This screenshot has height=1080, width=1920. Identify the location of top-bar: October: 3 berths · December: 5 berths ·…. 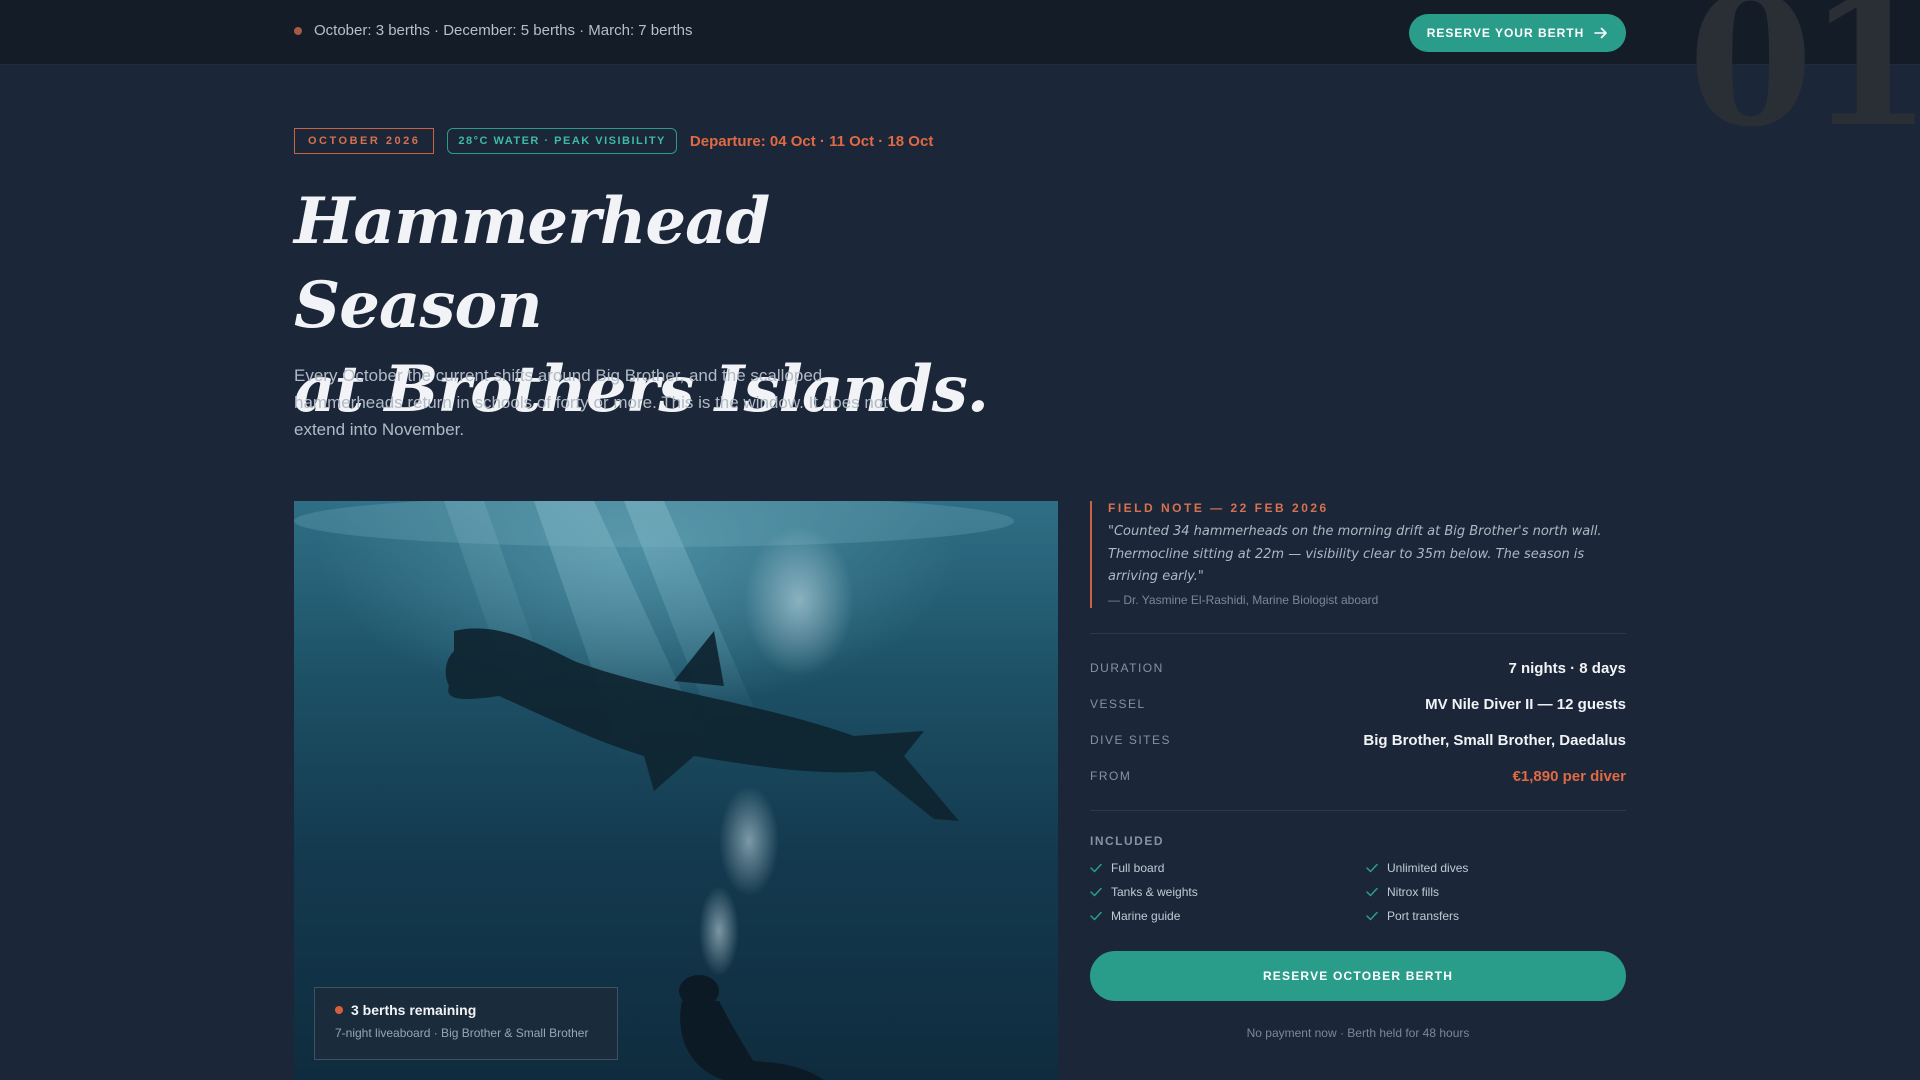
(960, 32).